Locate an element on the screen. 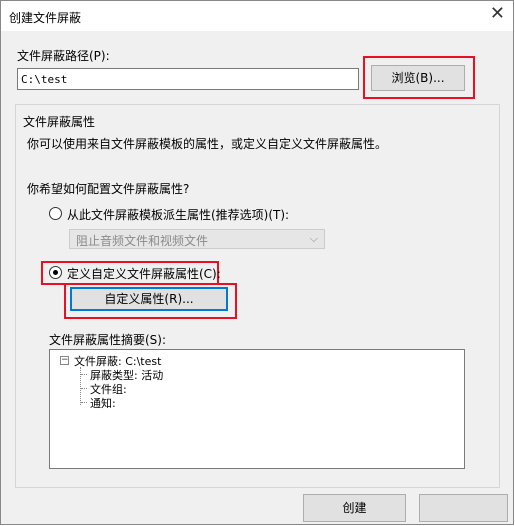 Image resolution: width=515 pixels, height=526 pixels. radio-template is located at coordinates (55, 213).